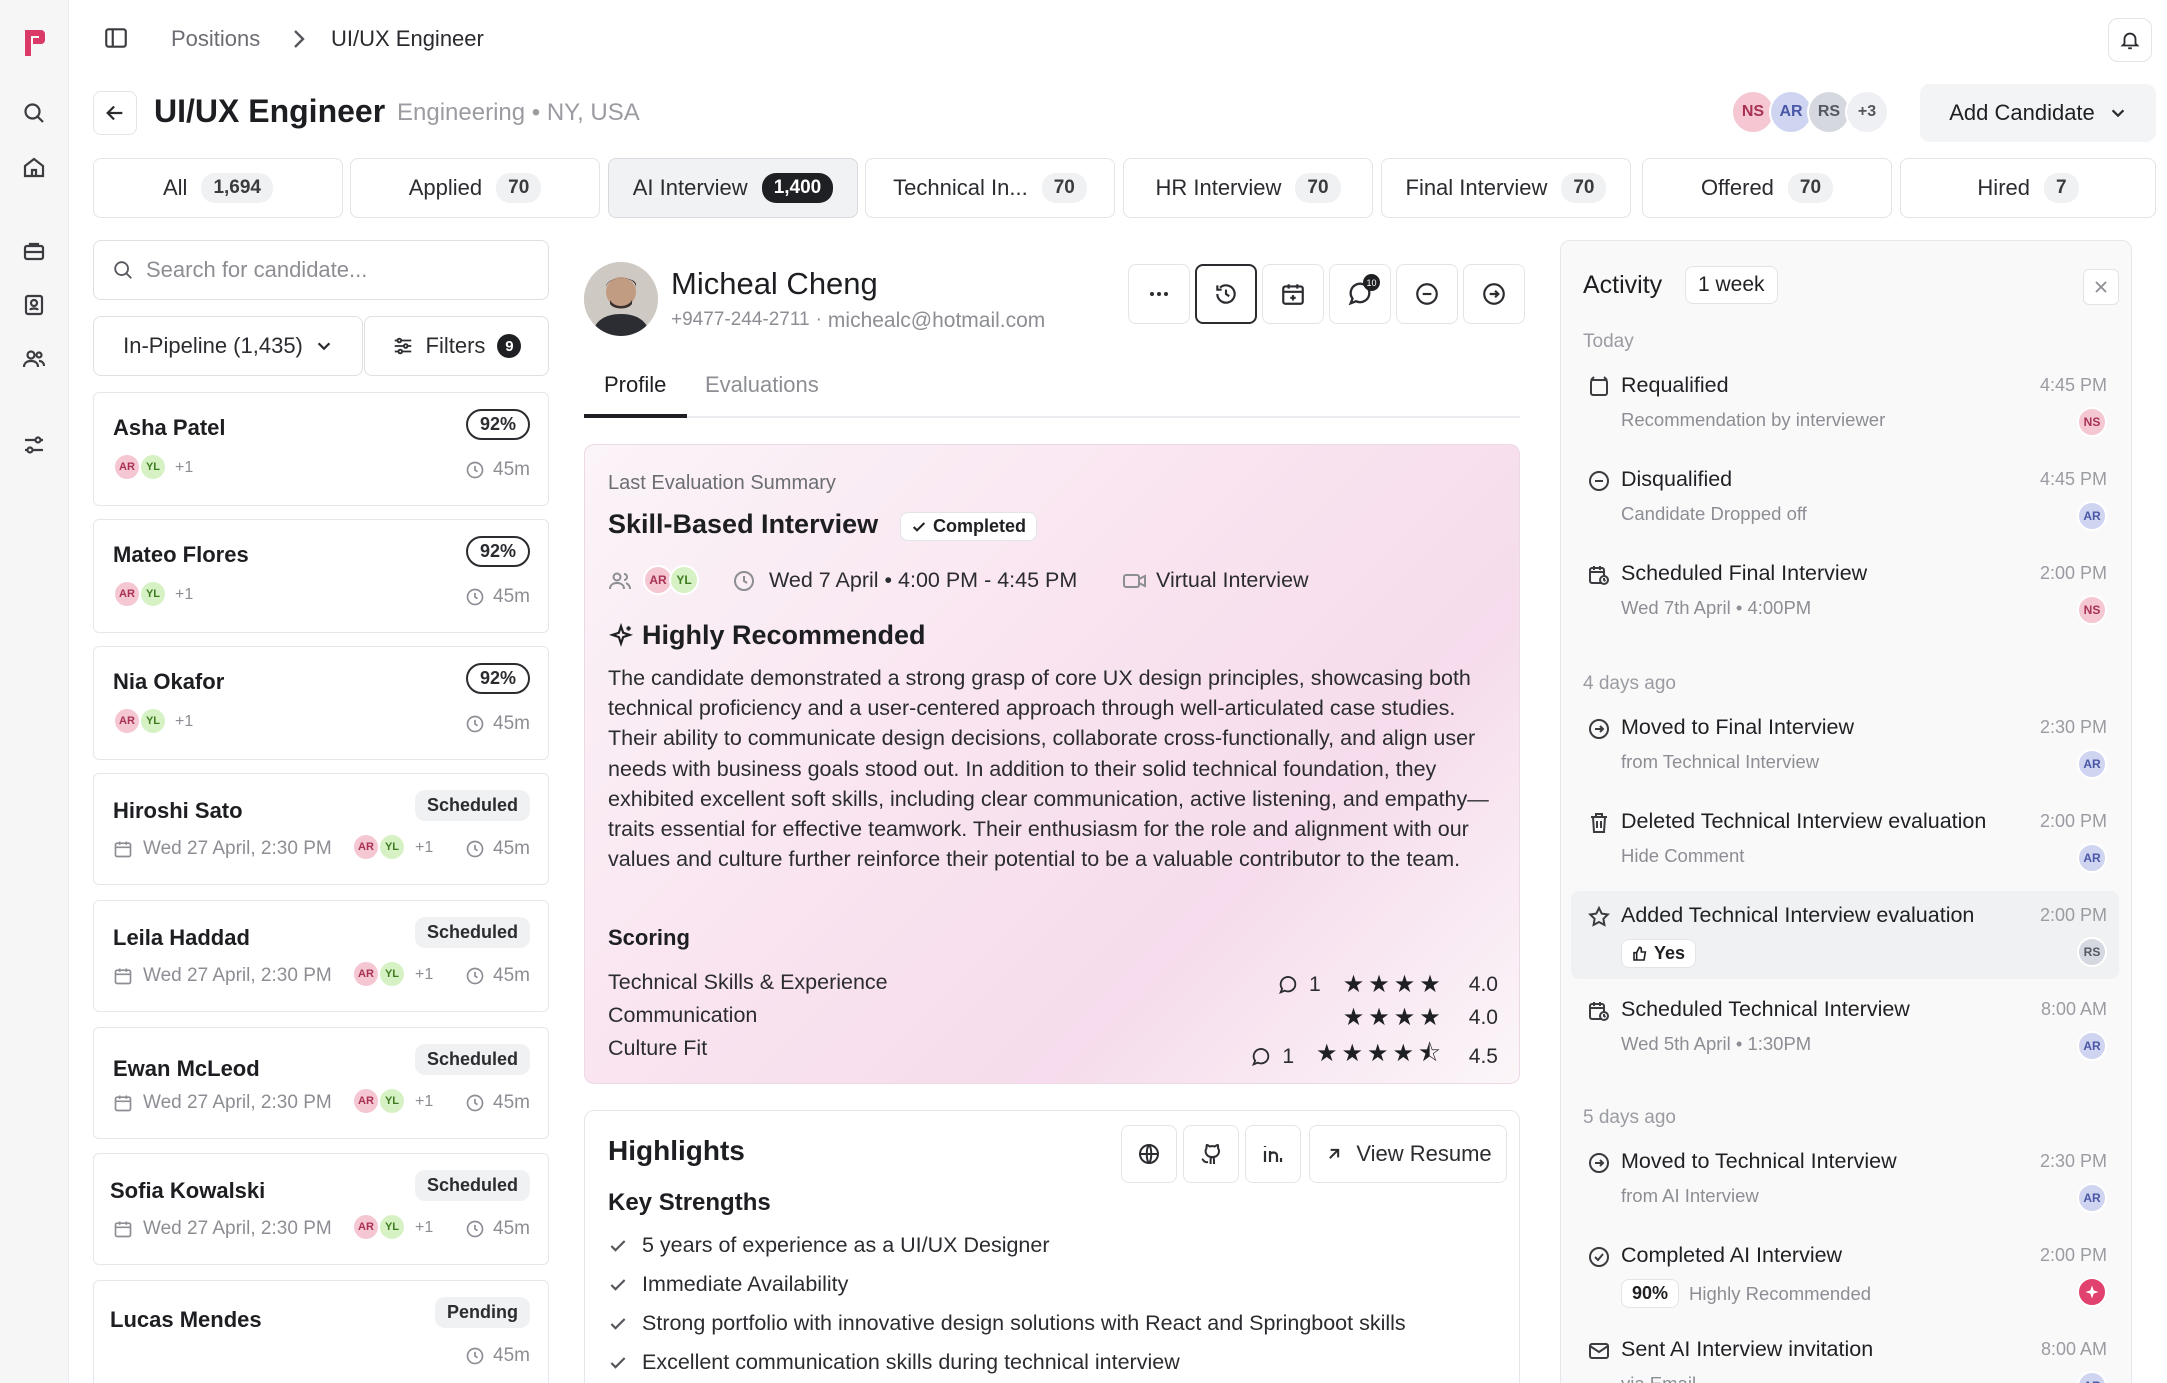 This screenshot has height=1383, width=2167. I want to click on breadcrumb-parent: Positions, so click(215, 38).